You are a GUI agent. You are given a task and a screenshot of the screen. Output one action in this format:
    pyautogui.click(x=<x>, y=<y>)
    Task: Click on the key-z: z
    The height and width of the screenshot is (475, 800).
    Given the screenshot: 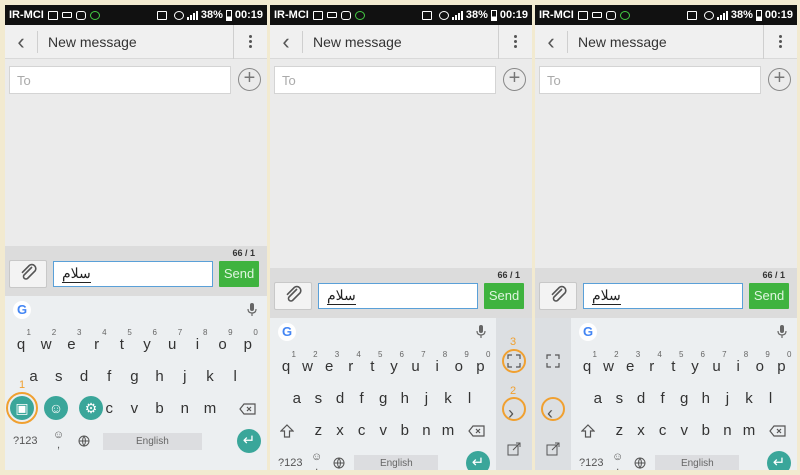 What is the action you would take?
    pyautogui.click(x=318, y=430)
    